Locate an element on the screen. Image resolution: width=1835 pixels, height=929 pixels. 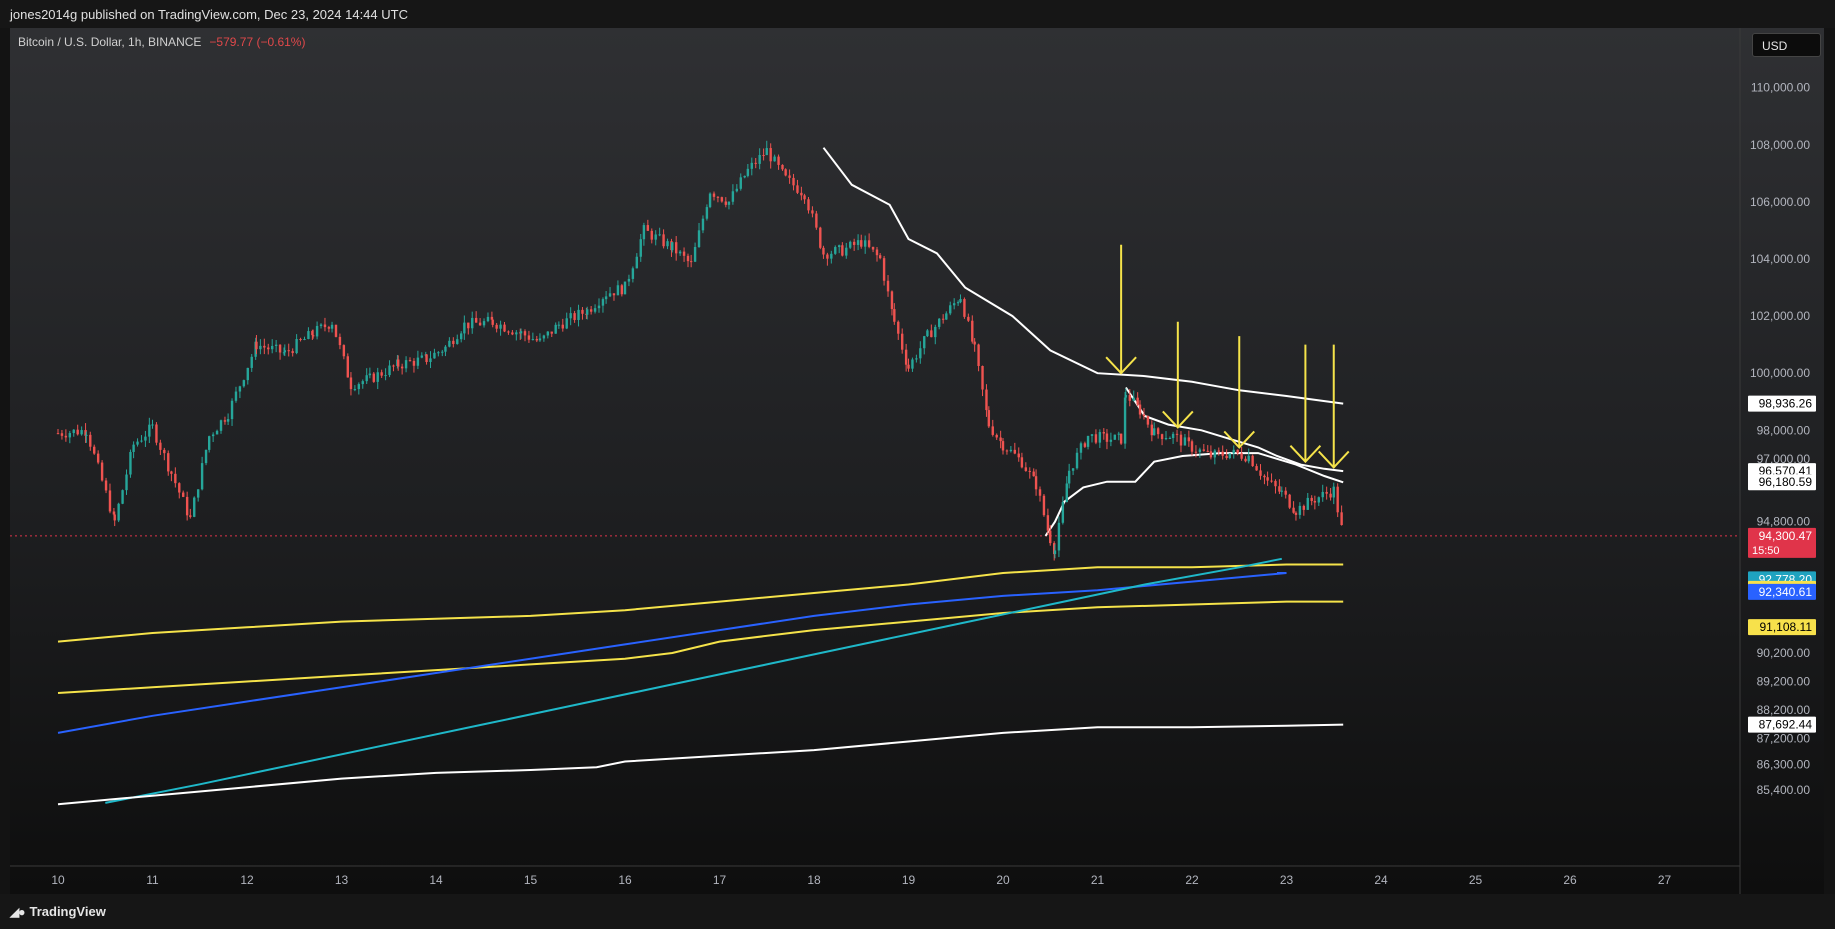
brand: ◢● TradingView is located at coordinates (58, 911).